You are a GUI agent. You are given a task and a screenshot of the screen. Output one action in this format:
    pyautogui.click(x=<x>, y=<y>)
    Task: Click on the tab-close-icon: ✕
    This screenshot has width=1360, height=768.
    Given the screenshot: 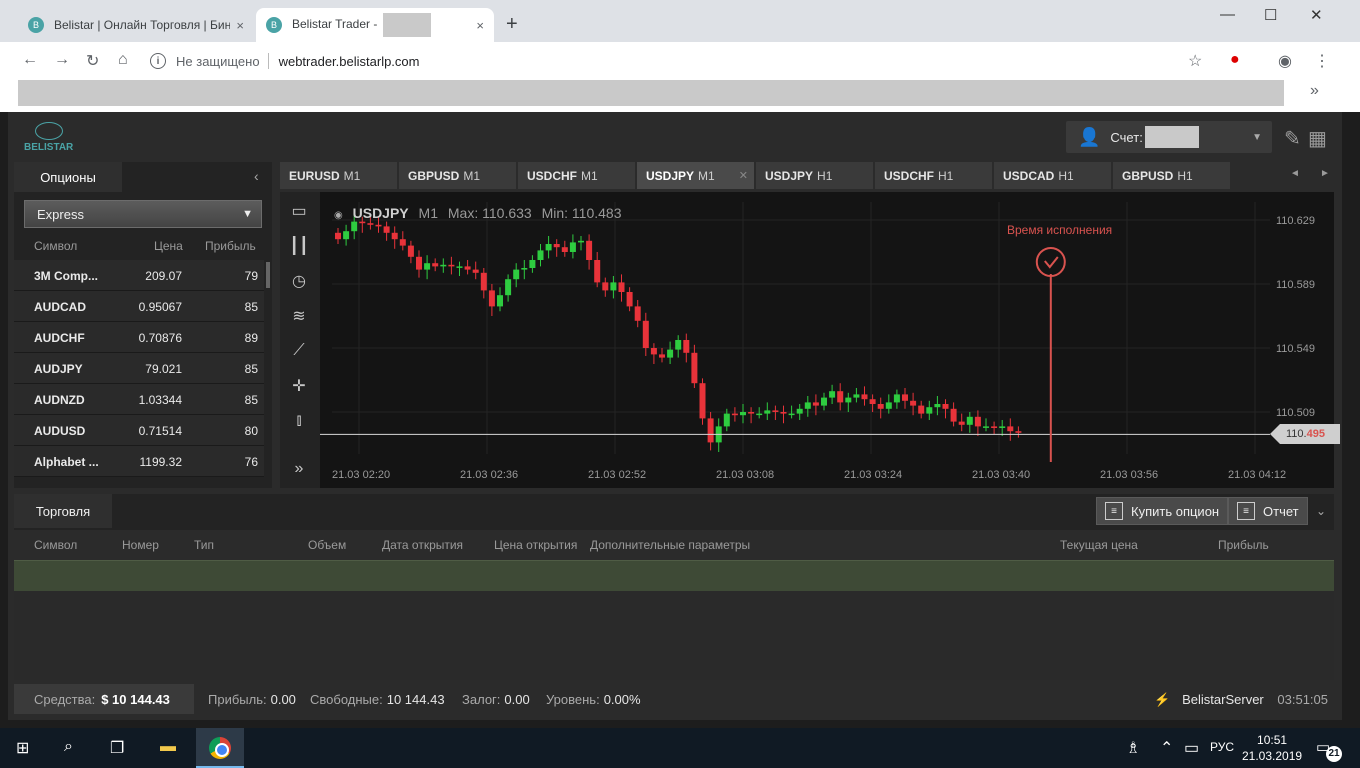 What is the action you would take?
    pyautogui.click(x=743, y=175)
    